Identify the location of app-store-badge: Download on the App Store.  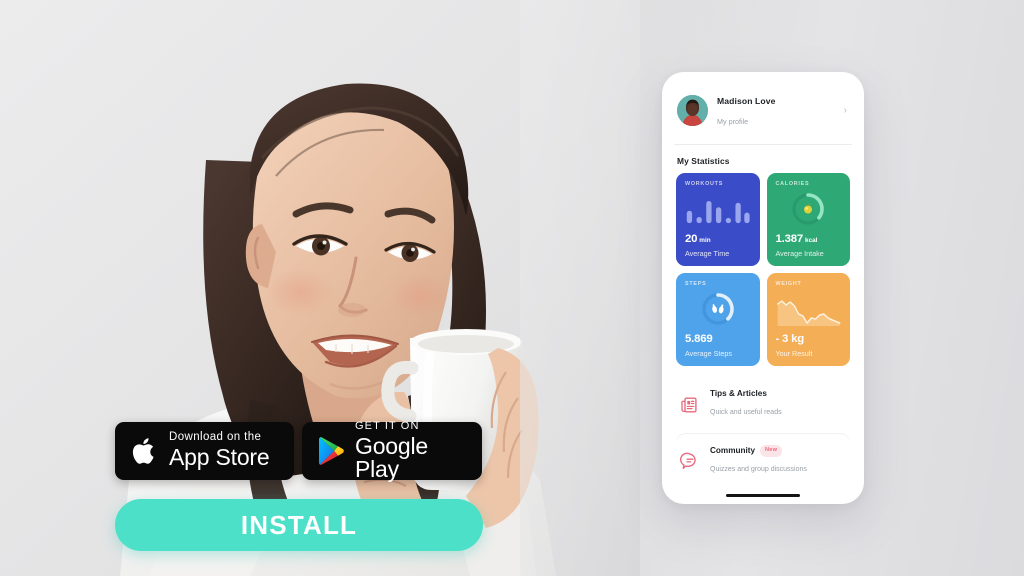
(204, 451).